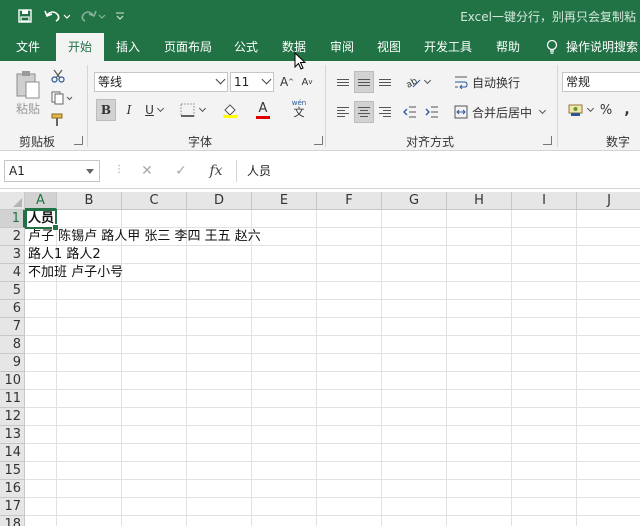  What do you see at coordinates (246, 47) in the screenshot?
I see `tab-formulas: 公式` at bounding box center [246, 47].